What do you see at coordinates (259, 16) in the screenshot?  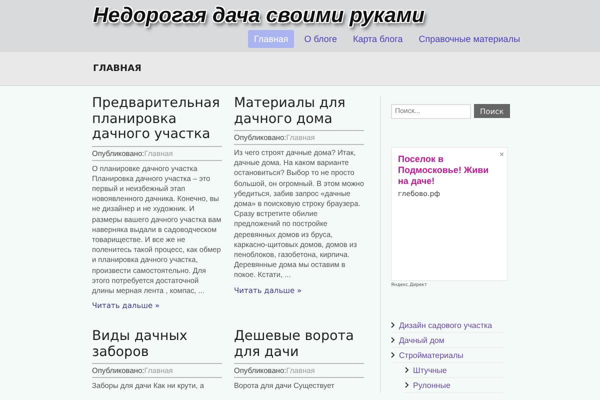 I see `site-title: Недорогая дача своими руками` at bounding box center [259, 16].